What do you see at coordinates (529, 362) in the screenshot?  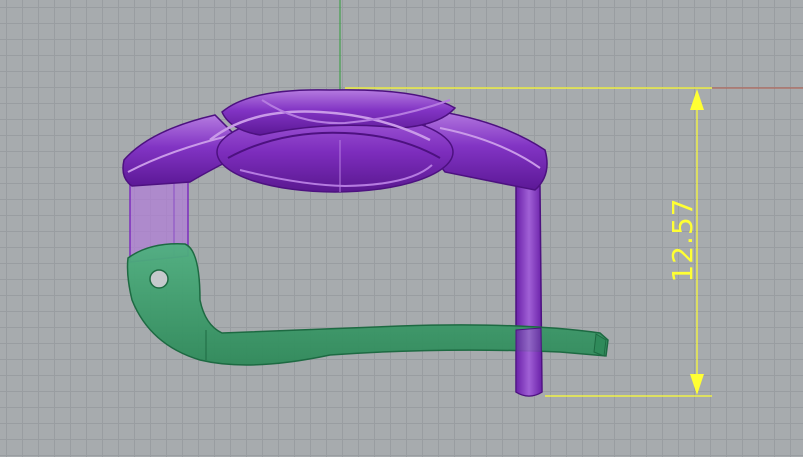 I see `right-pin-front` at bounding box center [529, 362].